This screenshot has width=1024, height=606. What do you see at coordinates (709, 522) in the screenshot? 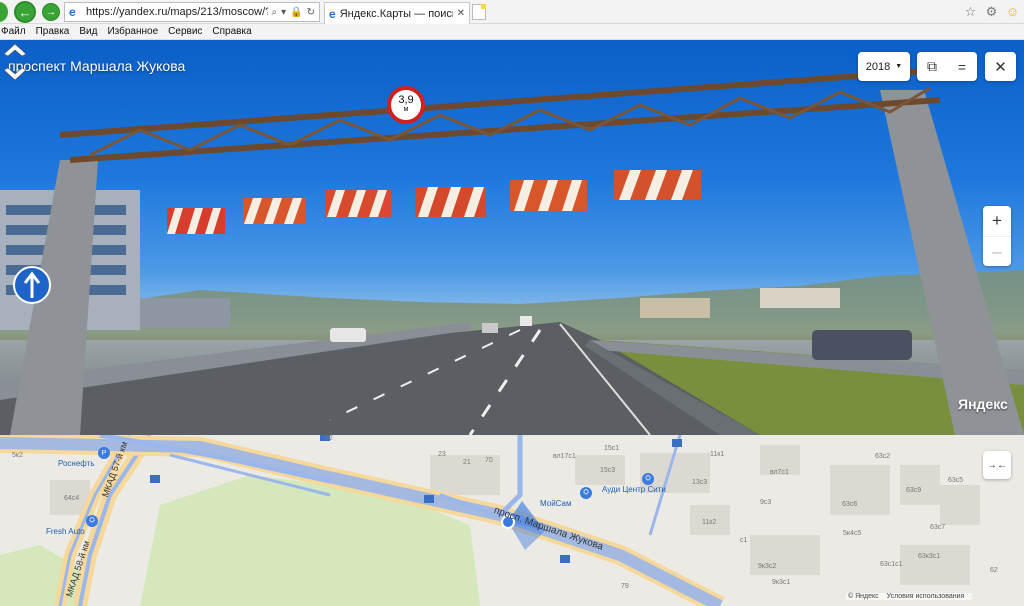
I see `map-house-label: 11к2` at bounding box center [709, 522].